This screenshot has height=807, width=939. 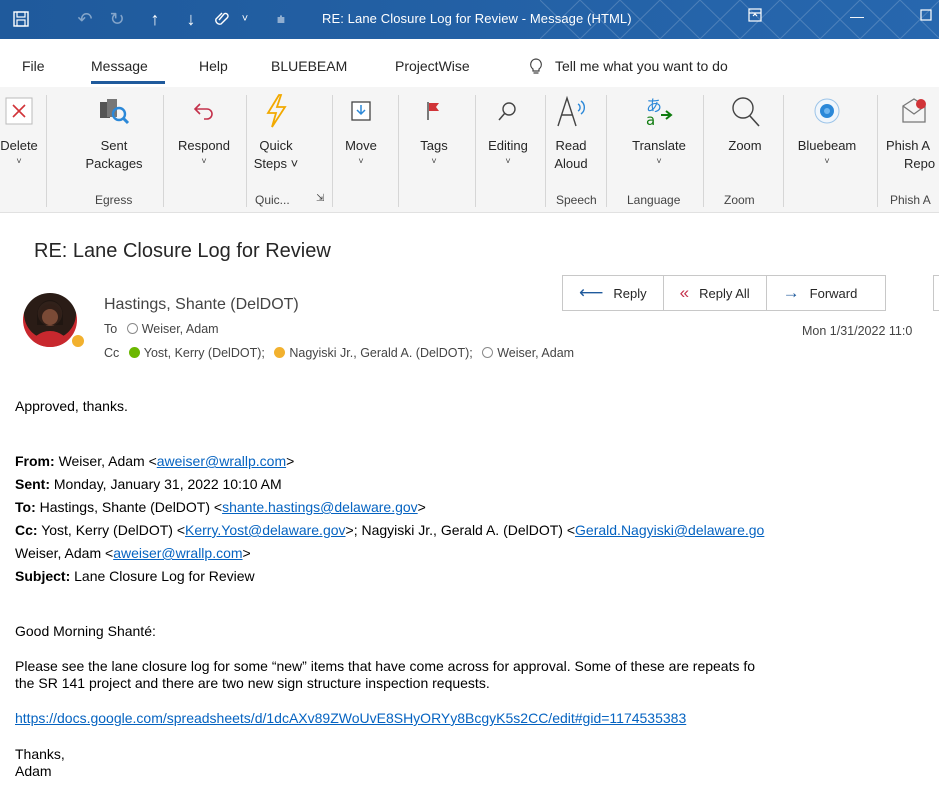 What do you see at coordinates (19, 111) in the screenshot?
I see `delete-icon` at bounding box center [19, 111].